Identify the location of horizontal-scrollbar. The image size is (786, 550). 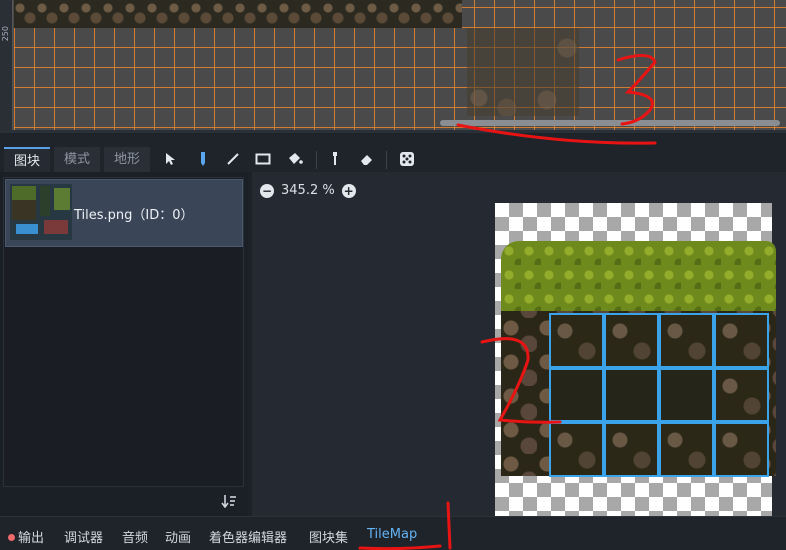
(610, 123).